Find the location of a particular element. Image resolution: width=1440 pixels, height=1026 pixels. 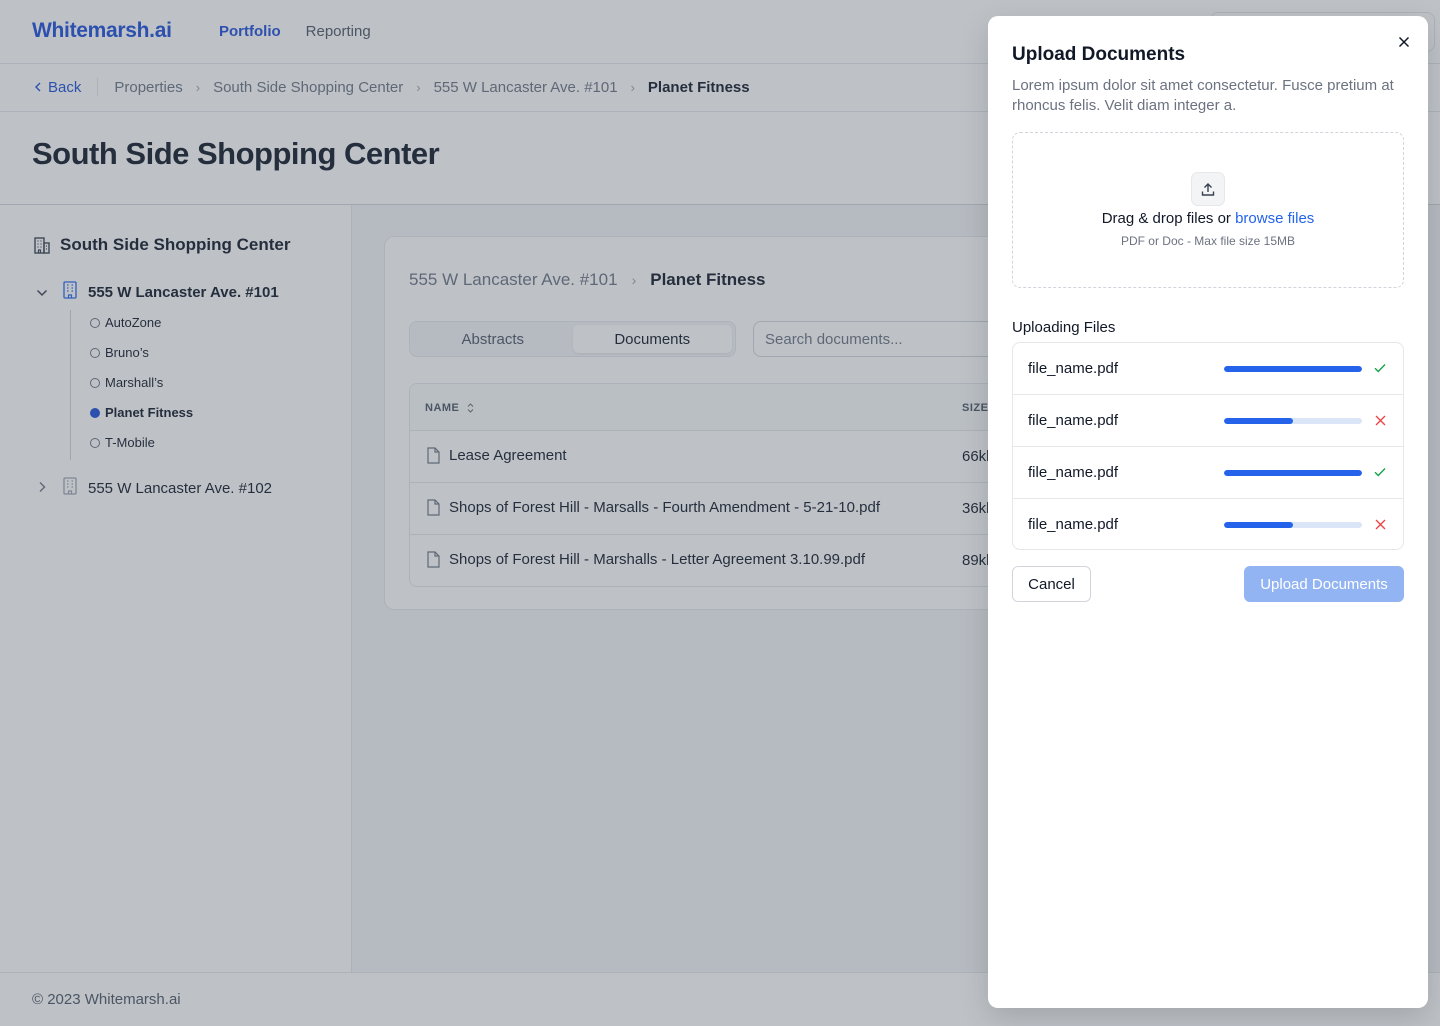

upload-documents-button: Upload Documents is located at coordinates (1324, 584).